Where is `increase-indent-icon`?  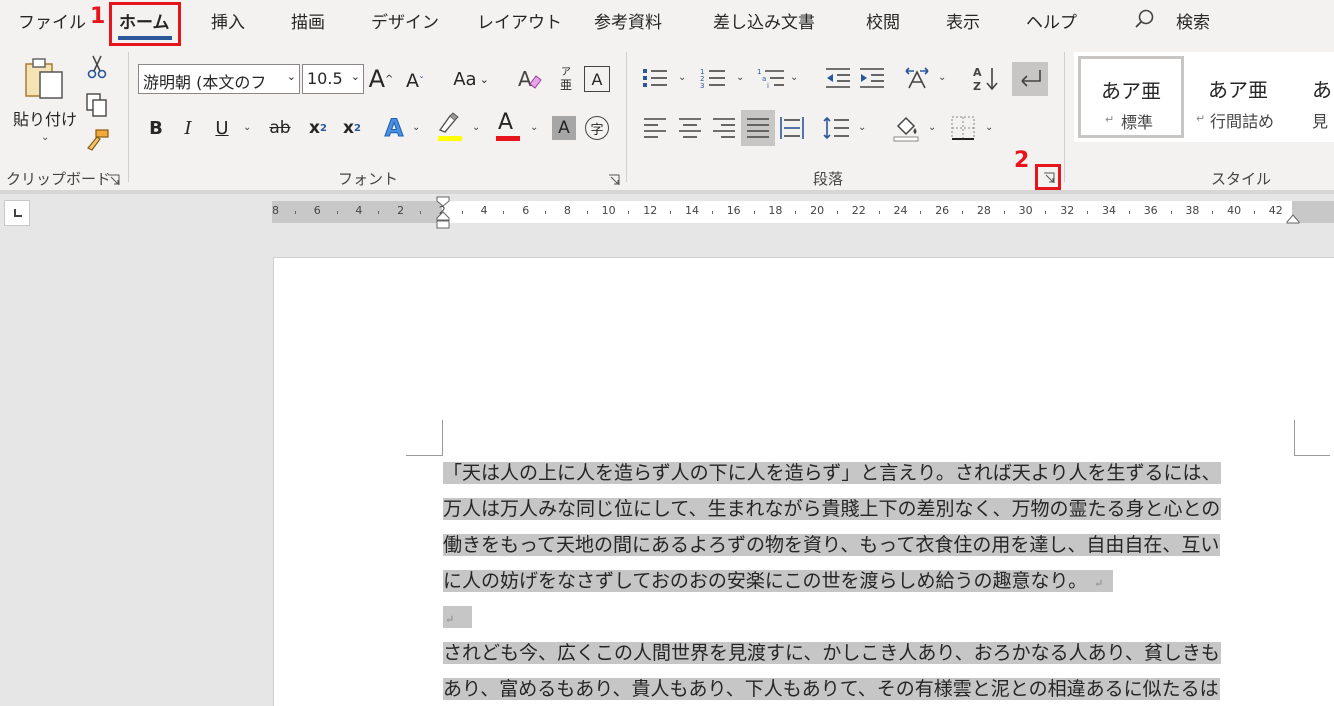
increase-indent-icon is located at coordinates (872, 78).